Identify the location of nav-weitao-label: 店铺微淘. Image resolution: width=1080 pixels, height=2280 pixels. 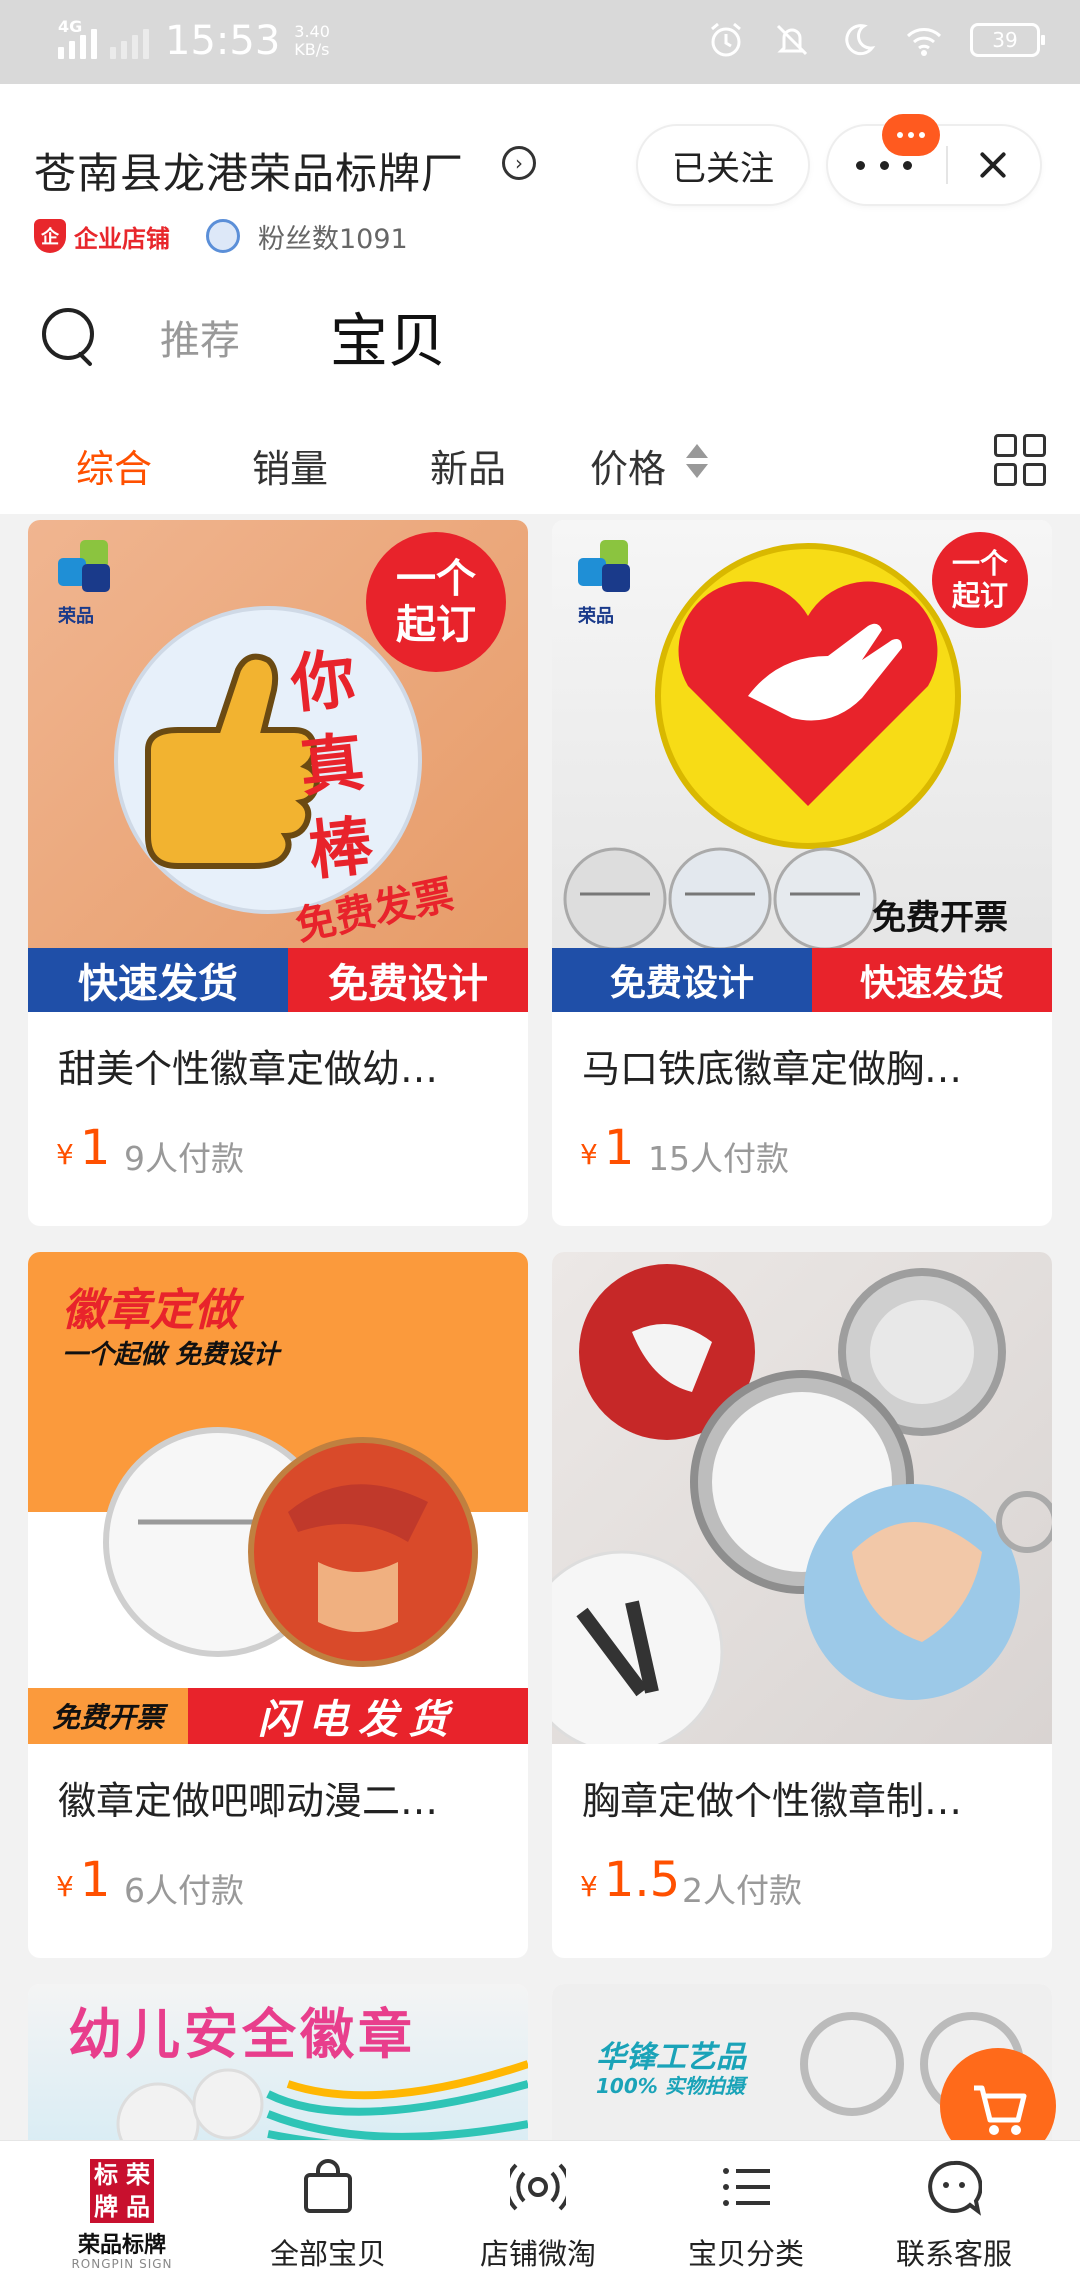
(537, 2254).